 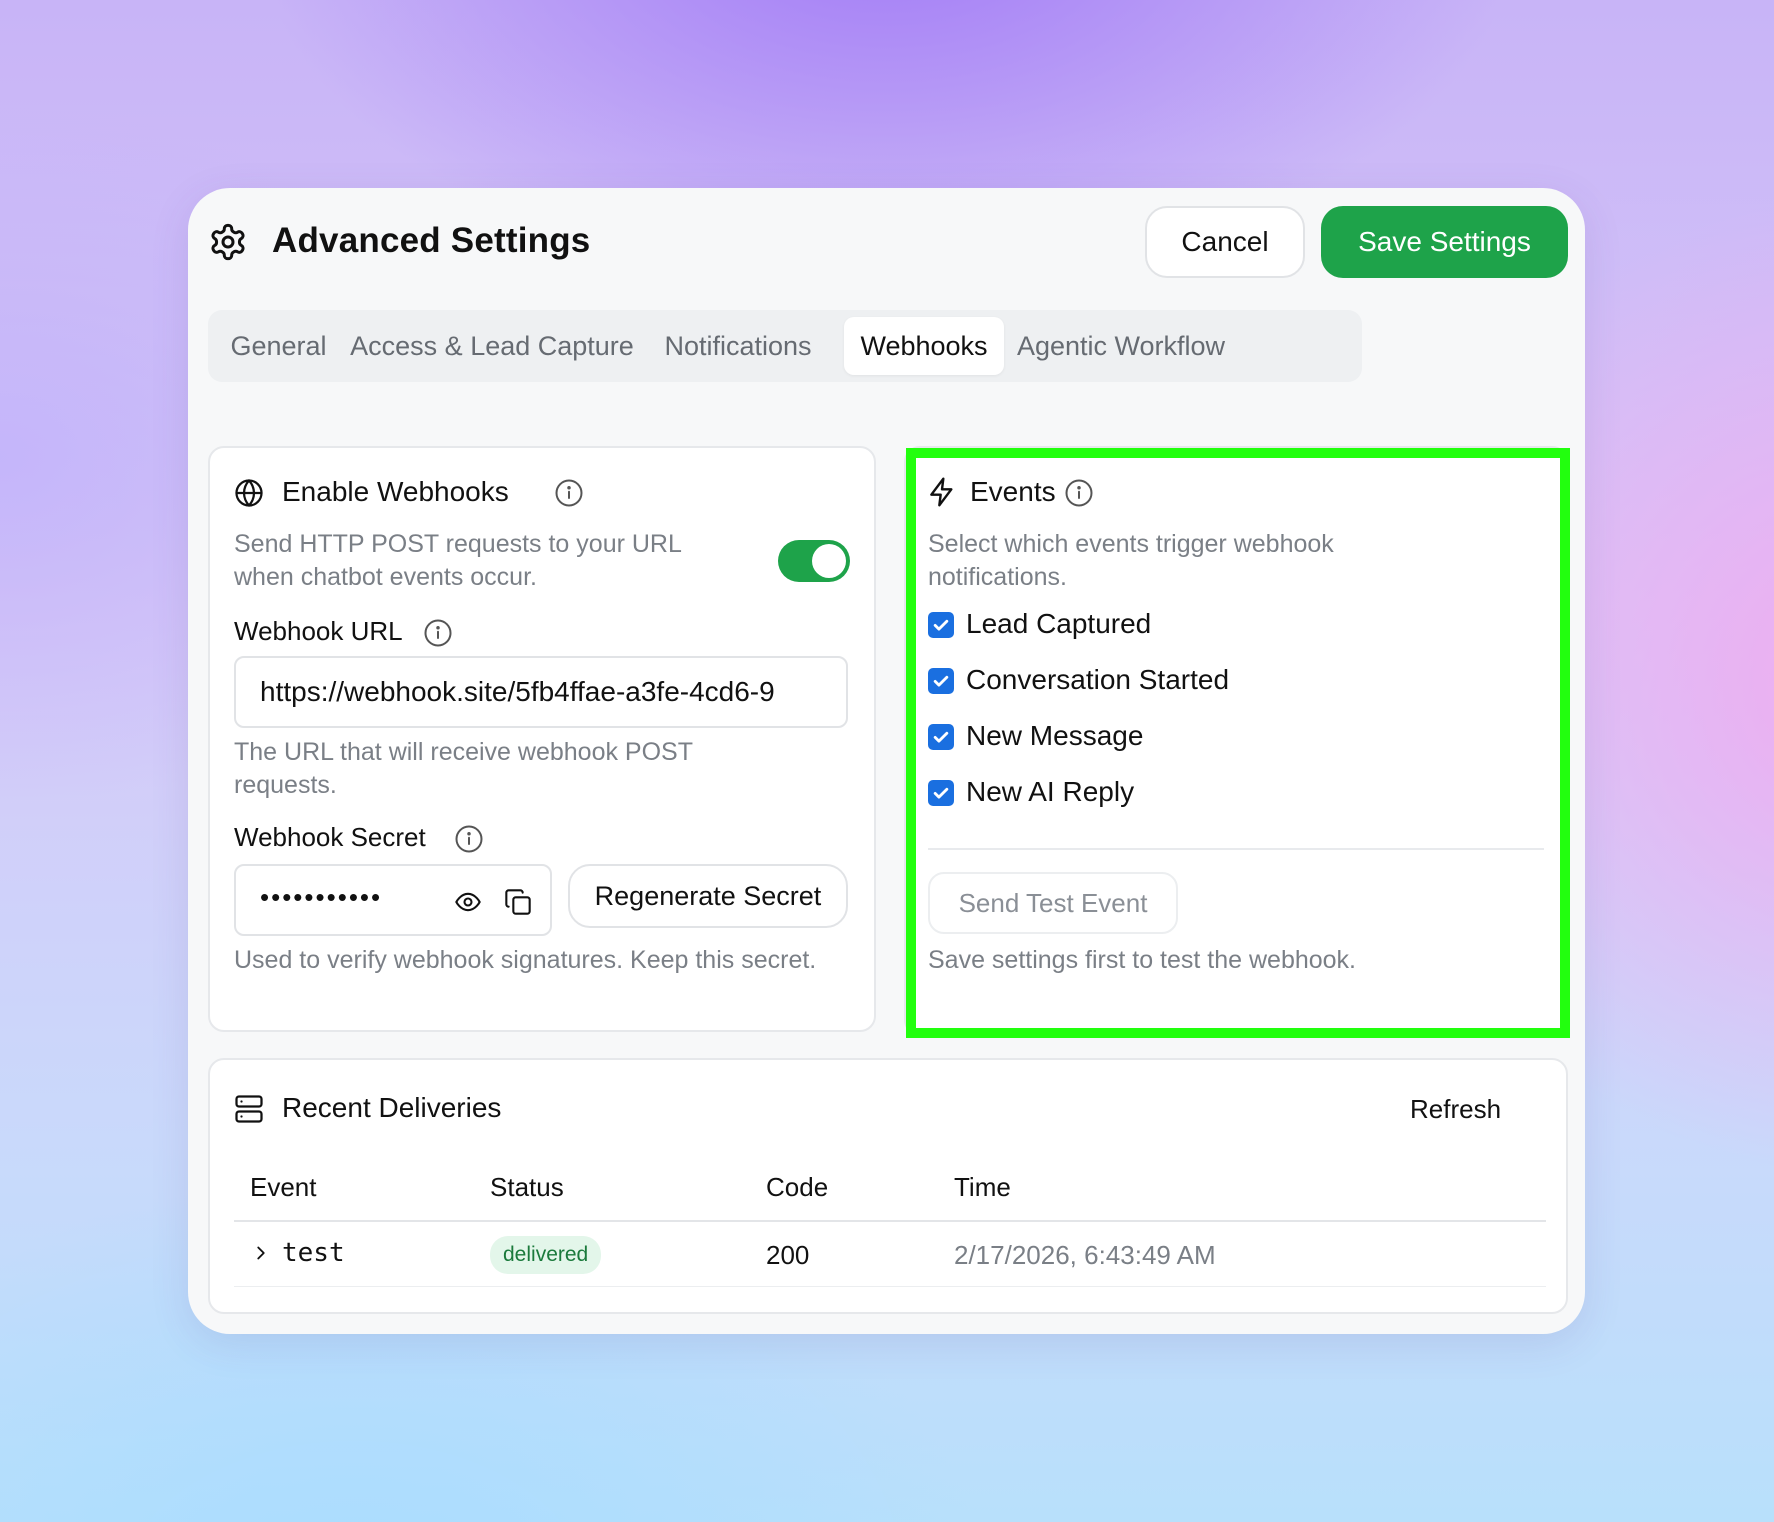 What do you see at coordinates (886, 243) in the screenshot?
I see `settings-header: Advanced Settings Cancel Save Settings` at bounding box center [886, 243].